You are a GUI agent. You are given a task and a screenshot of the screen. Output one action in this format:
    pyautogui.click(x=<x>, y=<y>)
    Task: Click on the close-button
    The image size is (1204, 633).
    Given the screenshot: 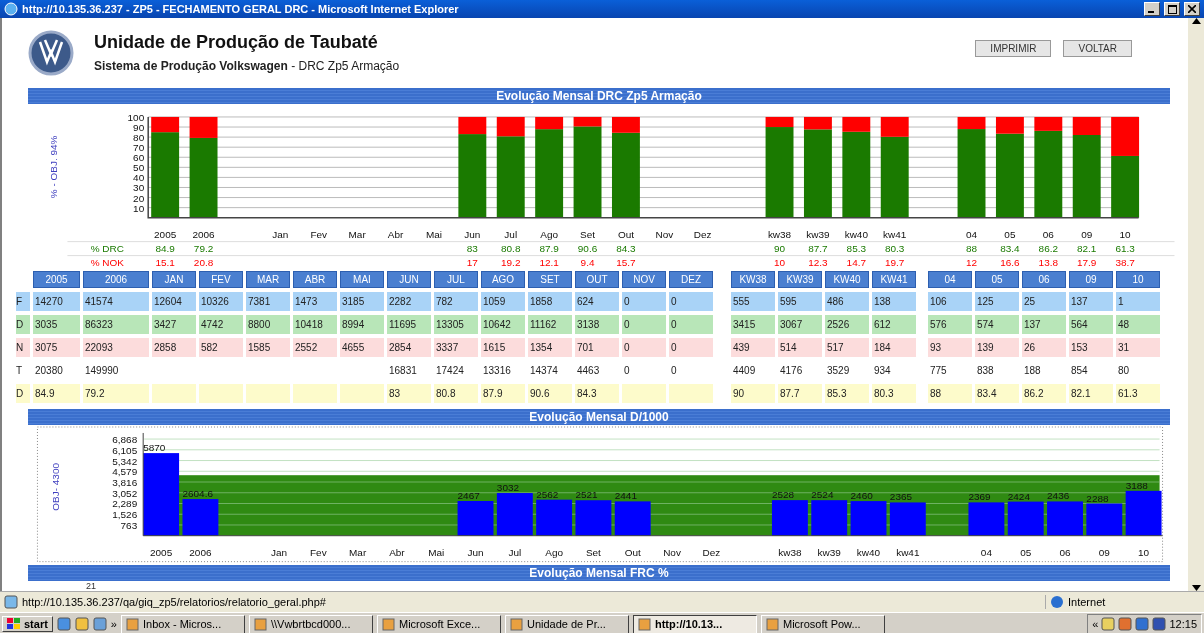 What is the action you would take?
    pyautogui.click(x=1192, y=9)
    